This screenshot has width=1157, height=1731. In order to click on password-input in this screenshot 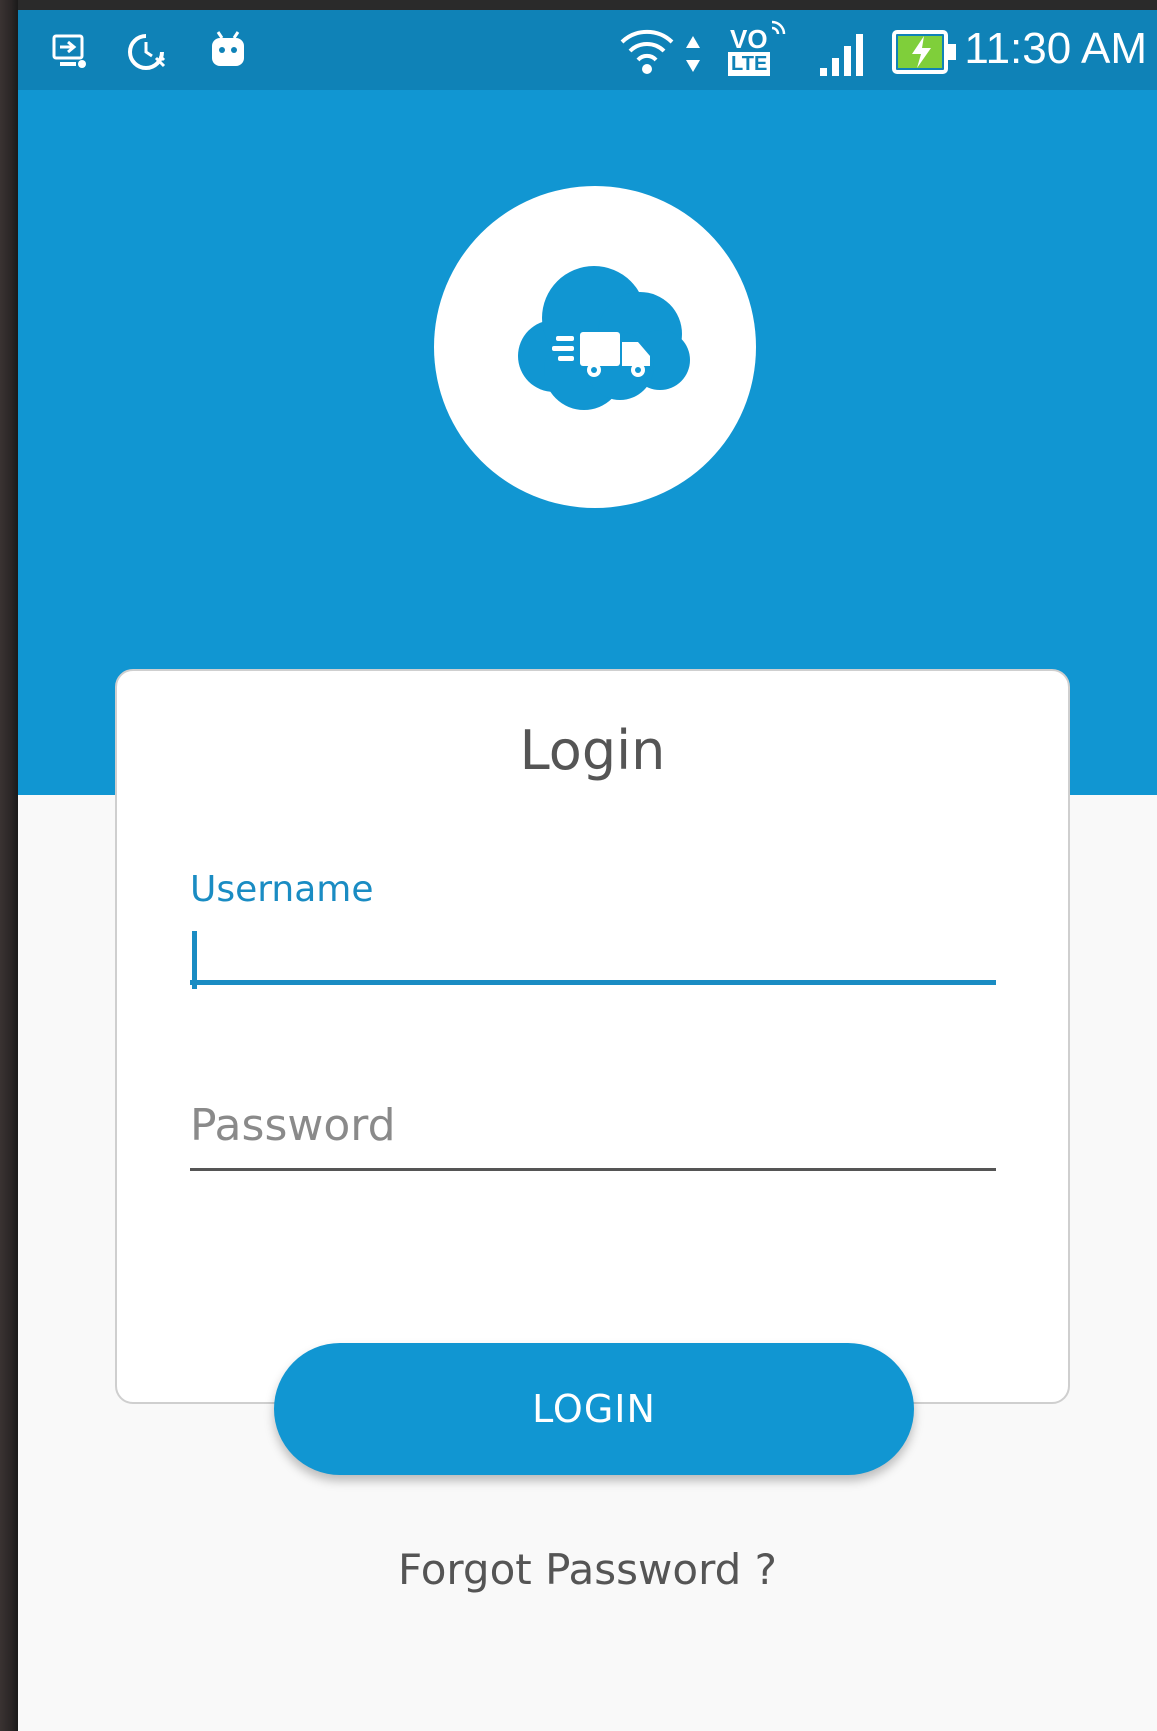, I will do `click(593, 1131)`.